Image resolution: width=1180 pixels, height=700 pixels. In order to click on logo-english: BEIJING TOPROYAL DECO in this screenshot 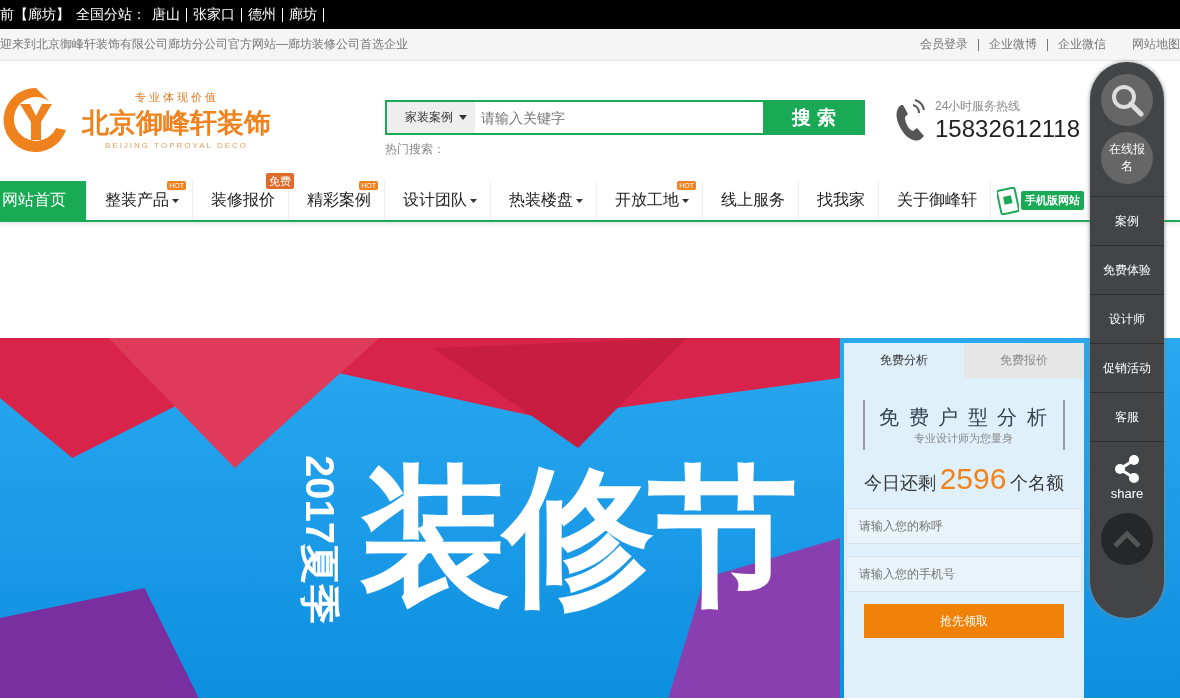, I will do `click(176, 145)`.